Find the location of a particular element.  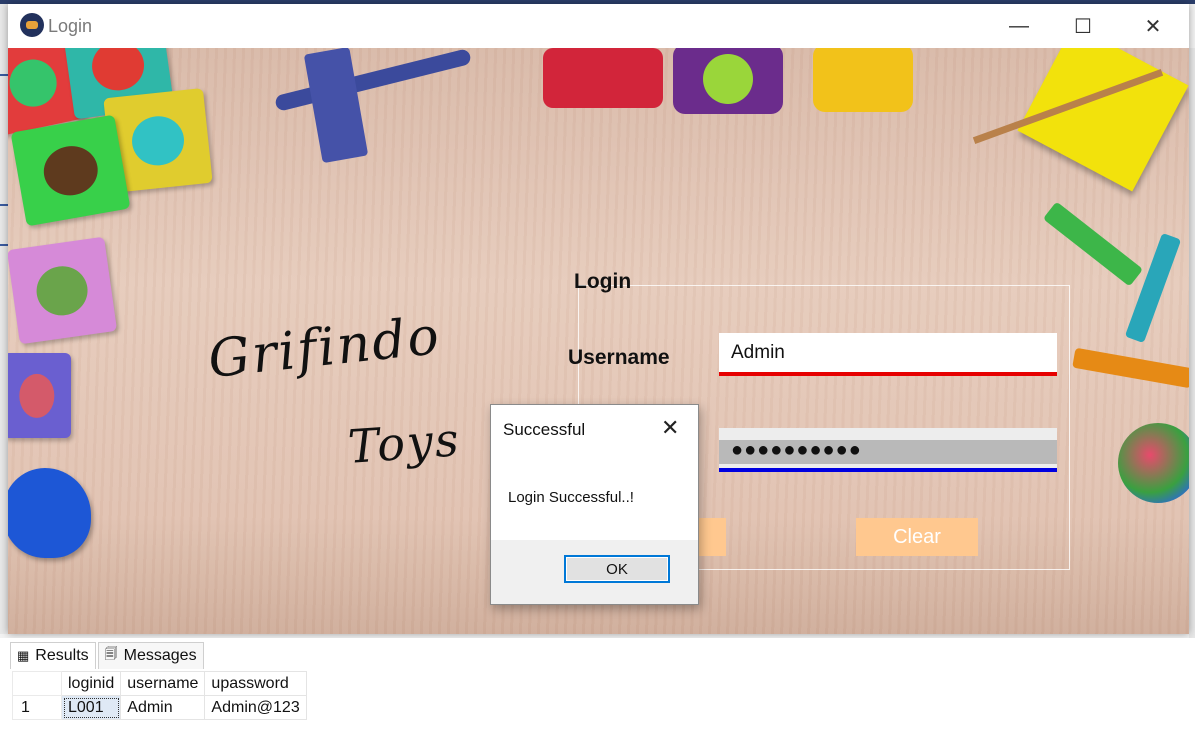

cell-username: Admin is located at coordinates (163, 707).